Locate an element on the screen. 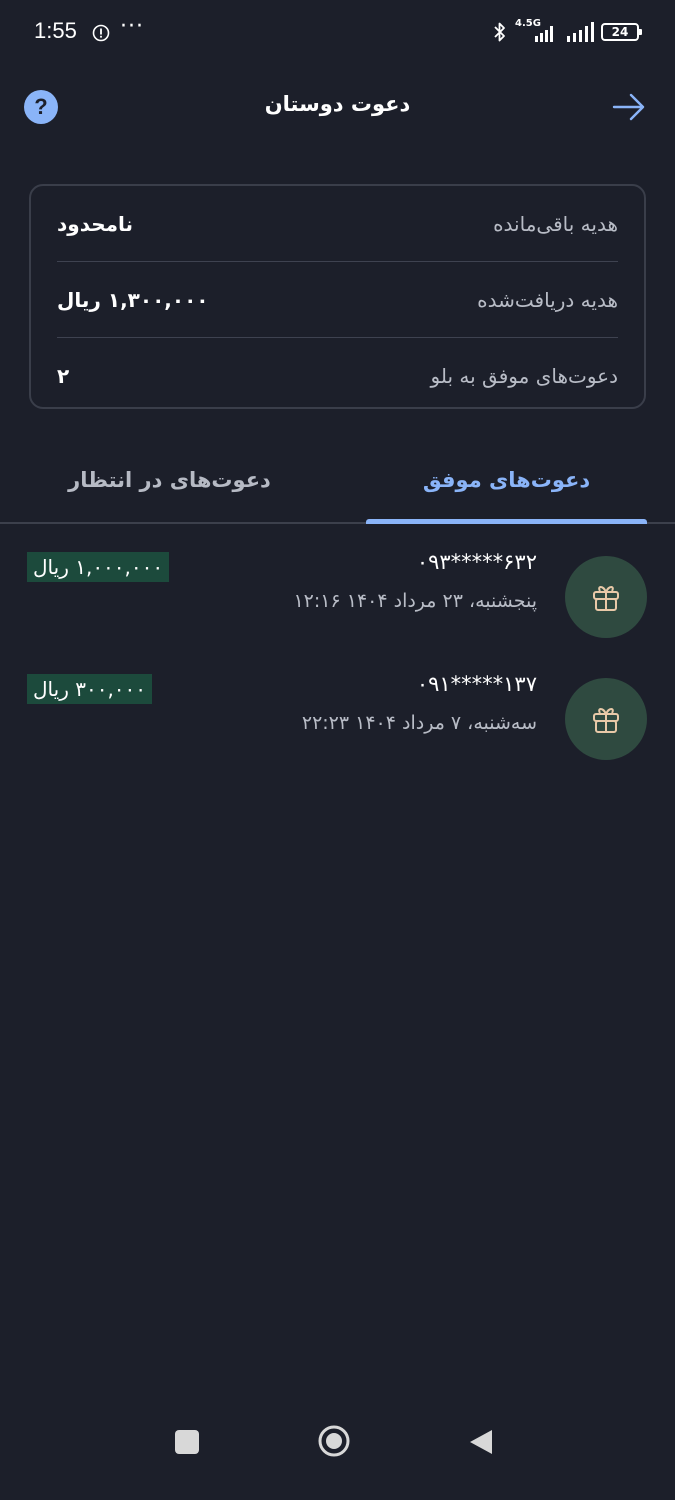 This screenshot has width=675, height=1500. status-time: 1:55 is located at coordinates (55, 30).